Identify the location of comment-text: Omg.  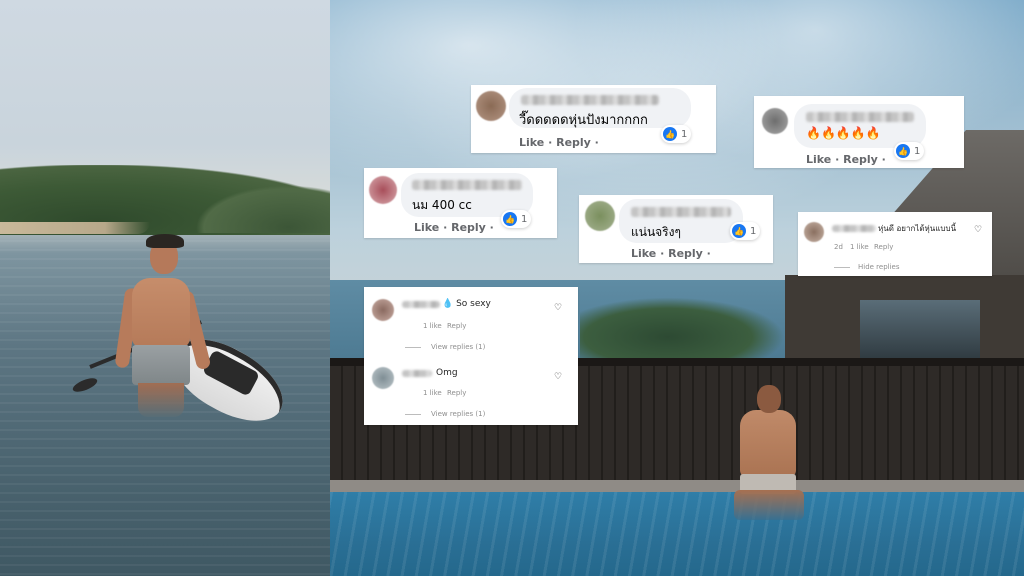
(447, 373).